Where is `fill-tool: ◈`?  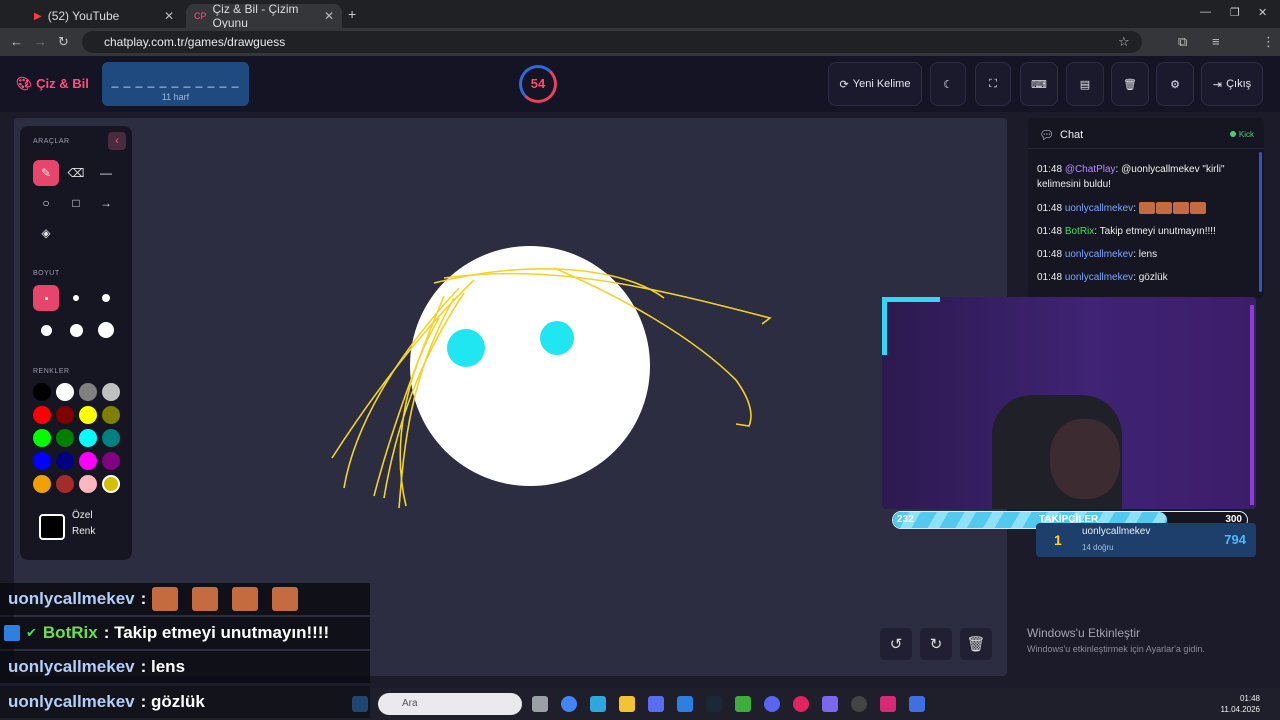
fill-tool: ◈ is located at coordinates (46, 233).